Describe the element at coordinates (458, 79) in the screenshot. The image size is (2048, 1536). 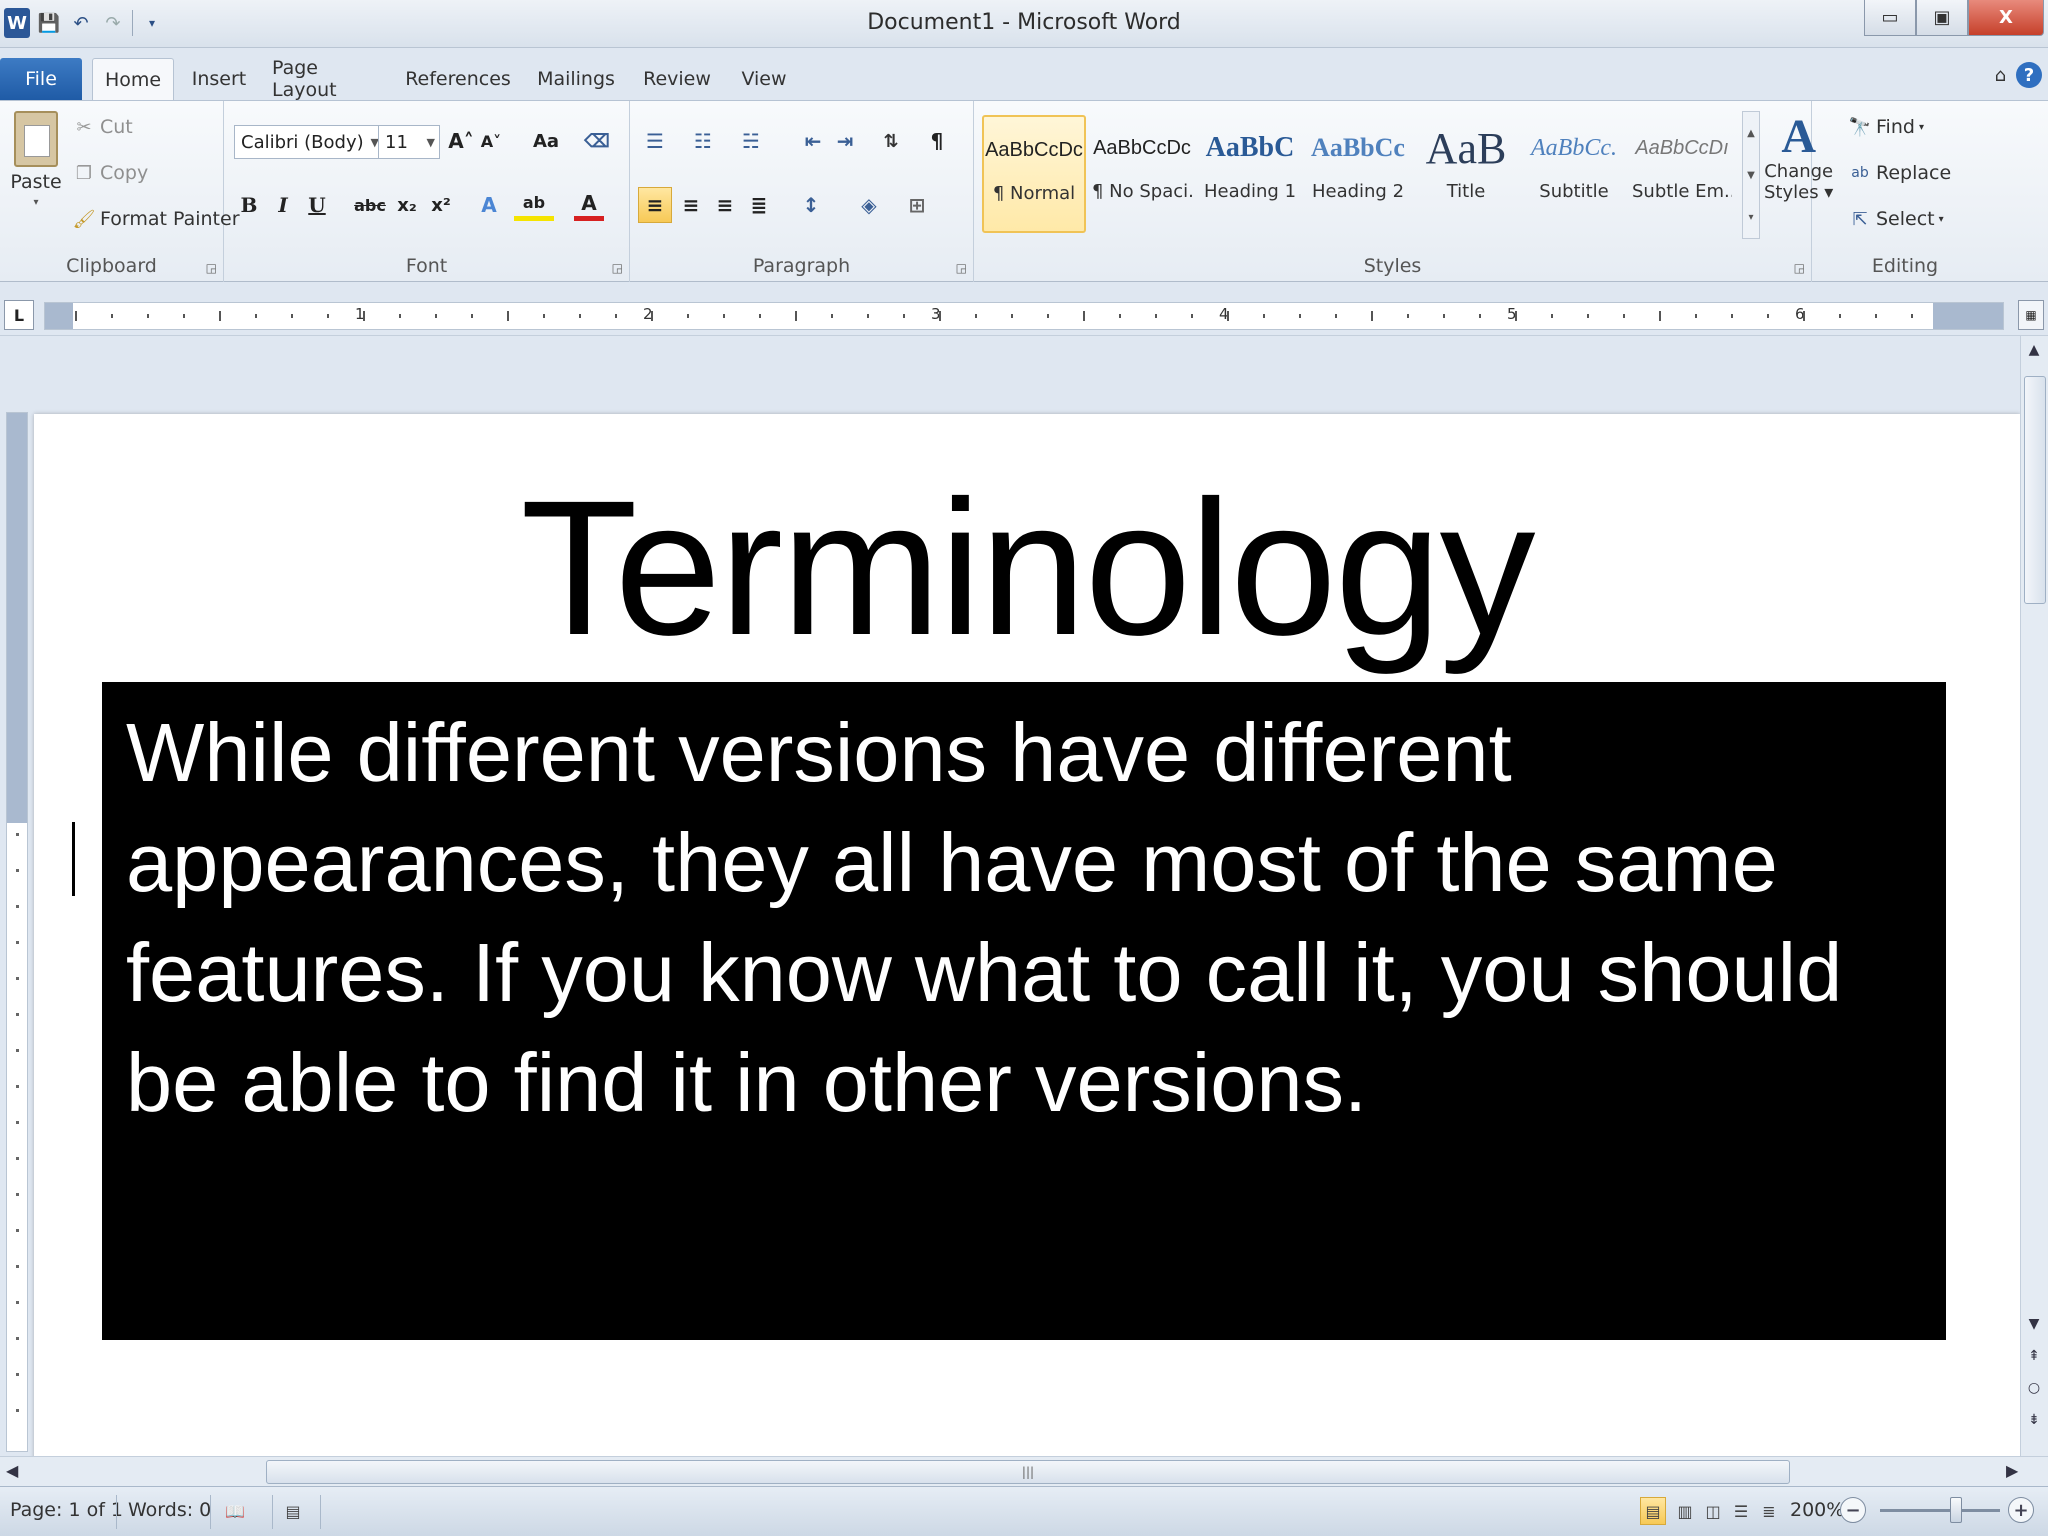
I see `tab-references: References` at that location.